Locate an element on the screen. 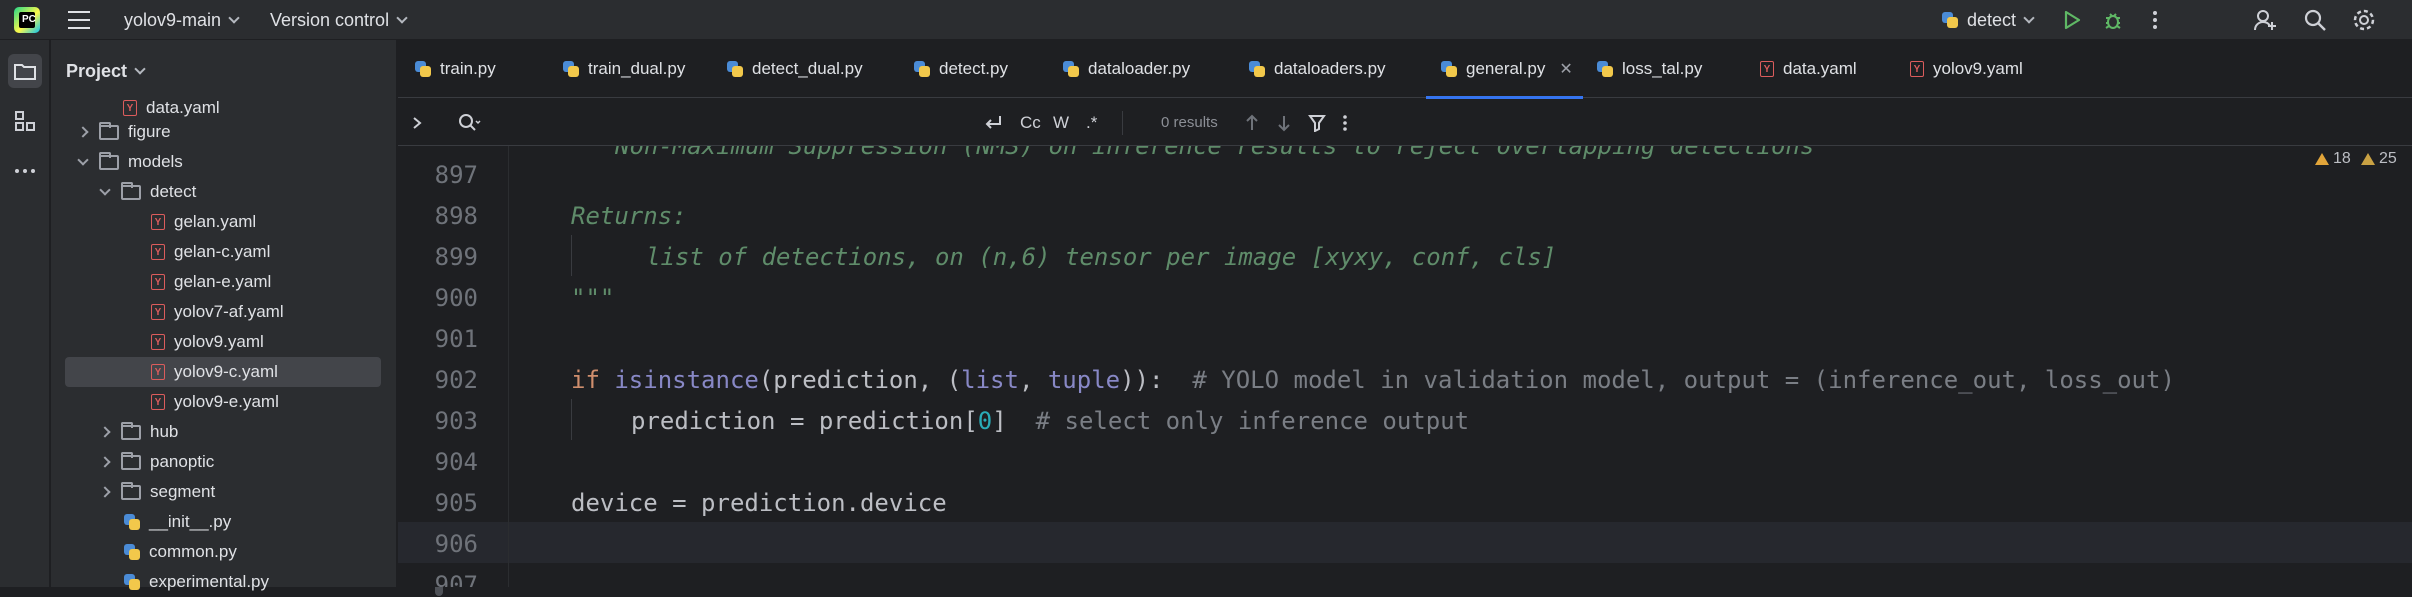  tree-item-common-py: common.py is located at coordinates (216, 552).